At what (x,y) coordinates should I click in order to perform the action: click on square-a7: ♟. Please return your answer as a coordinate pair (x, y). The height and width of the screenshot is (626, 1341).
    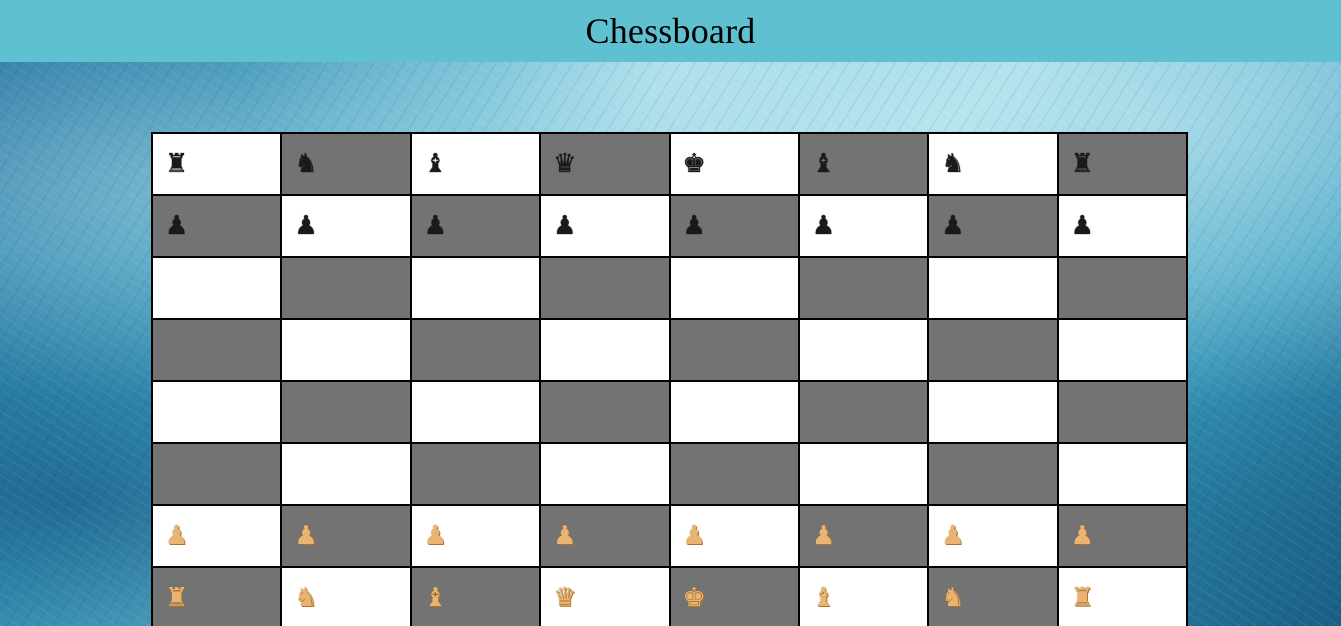
    Looking at the image, I should click on (217, 226).